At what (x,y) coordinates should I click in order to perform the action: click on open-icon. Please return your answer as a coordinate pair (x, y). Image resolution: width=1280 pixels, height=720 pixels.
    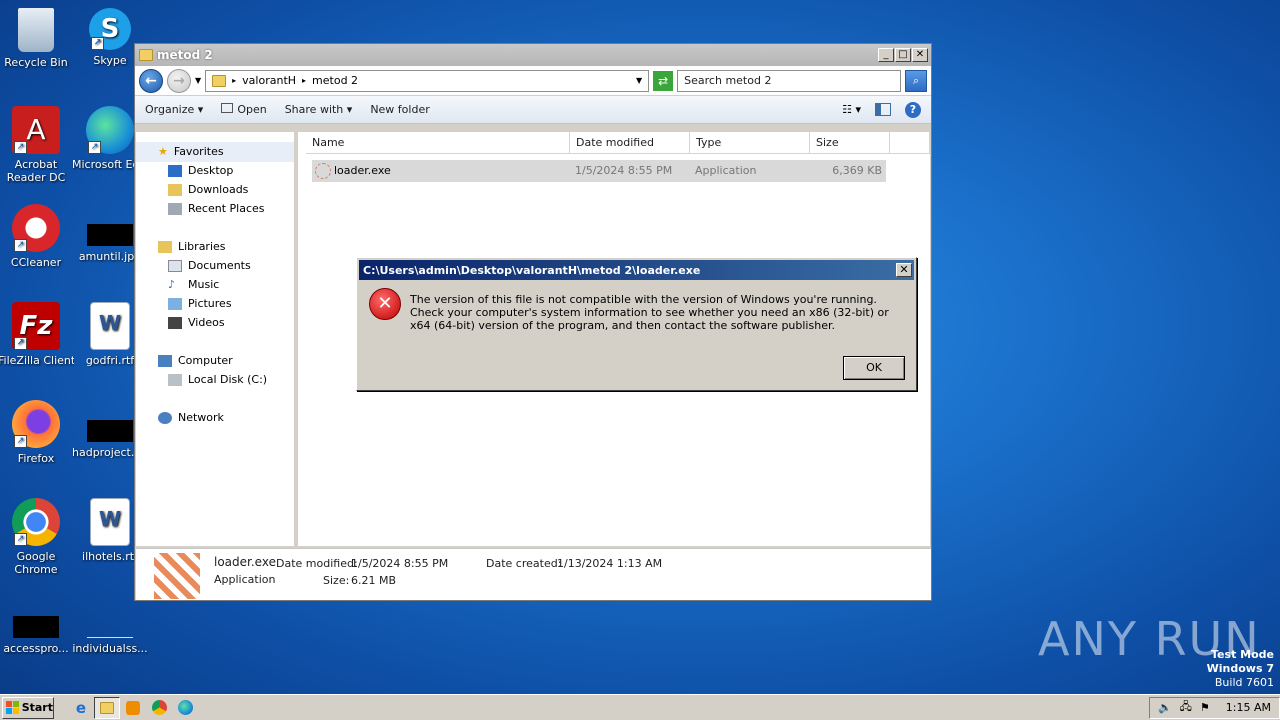
    Looking at the image, I should click on (227, 108).